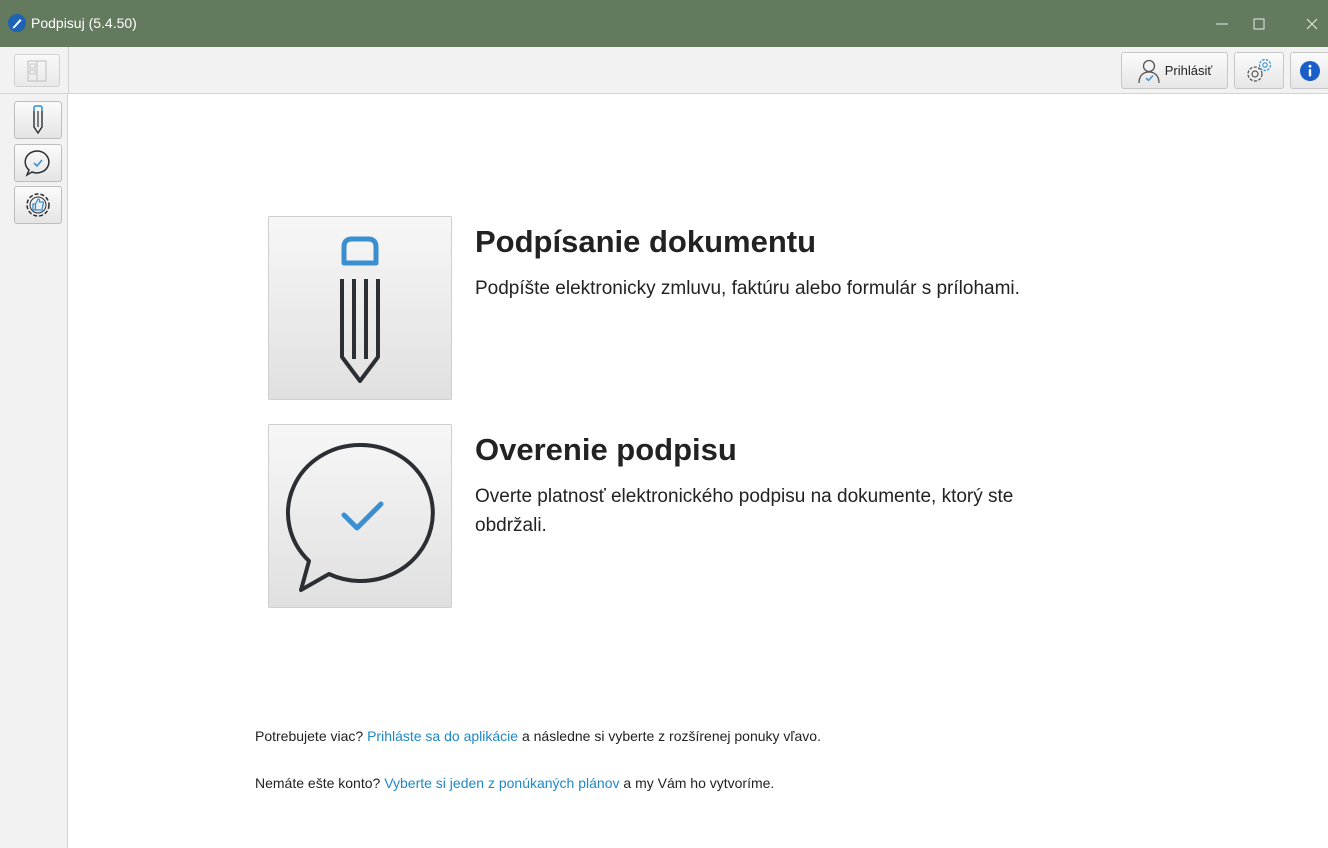 The image size is (1328, 848). I want to click on toolbar-separator, so click(68, 70).